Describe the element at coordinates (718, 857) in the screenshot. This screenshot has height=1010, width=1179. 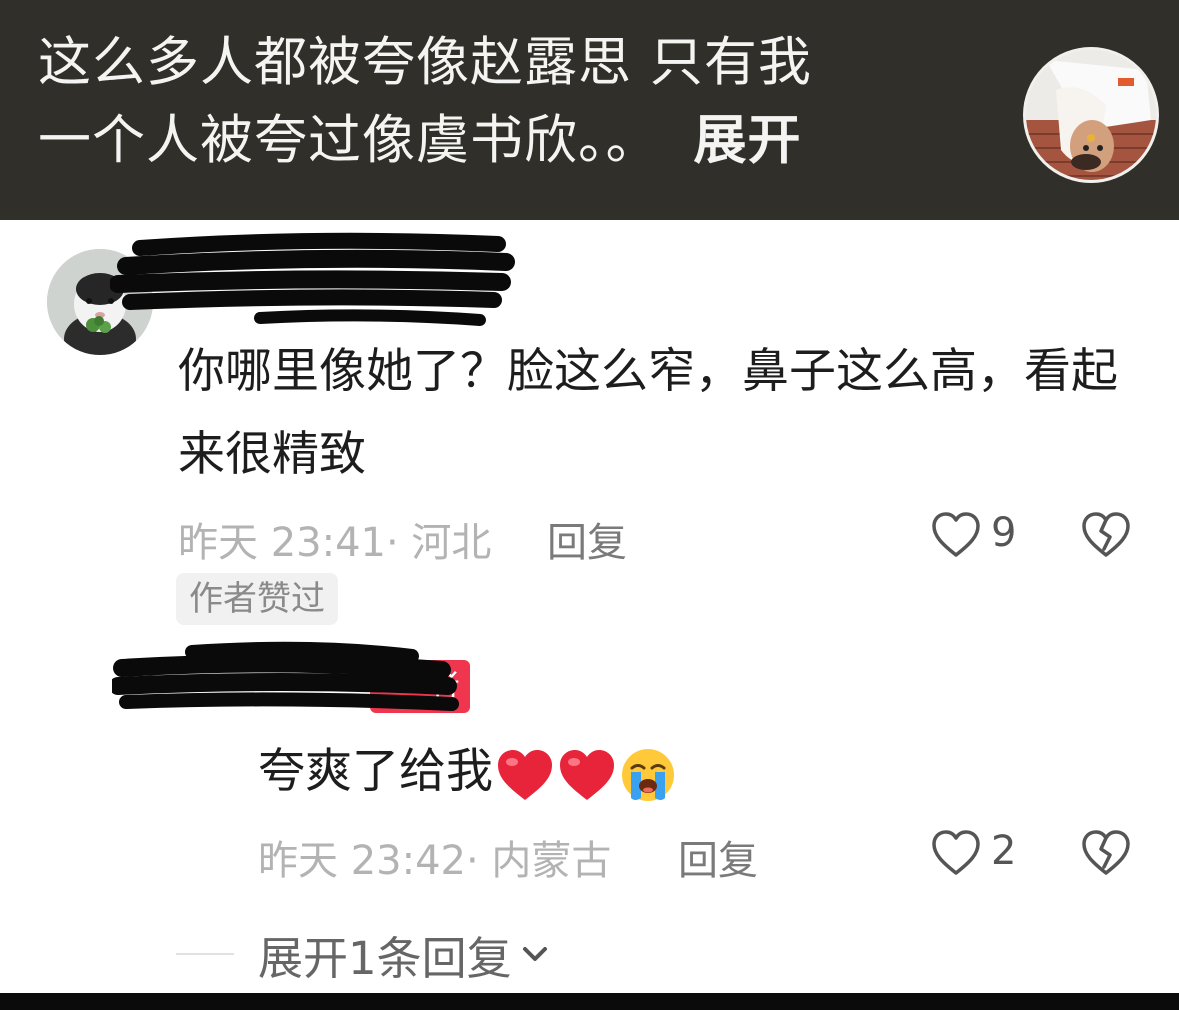
I see `reply-reply-button: 回复` at that location.